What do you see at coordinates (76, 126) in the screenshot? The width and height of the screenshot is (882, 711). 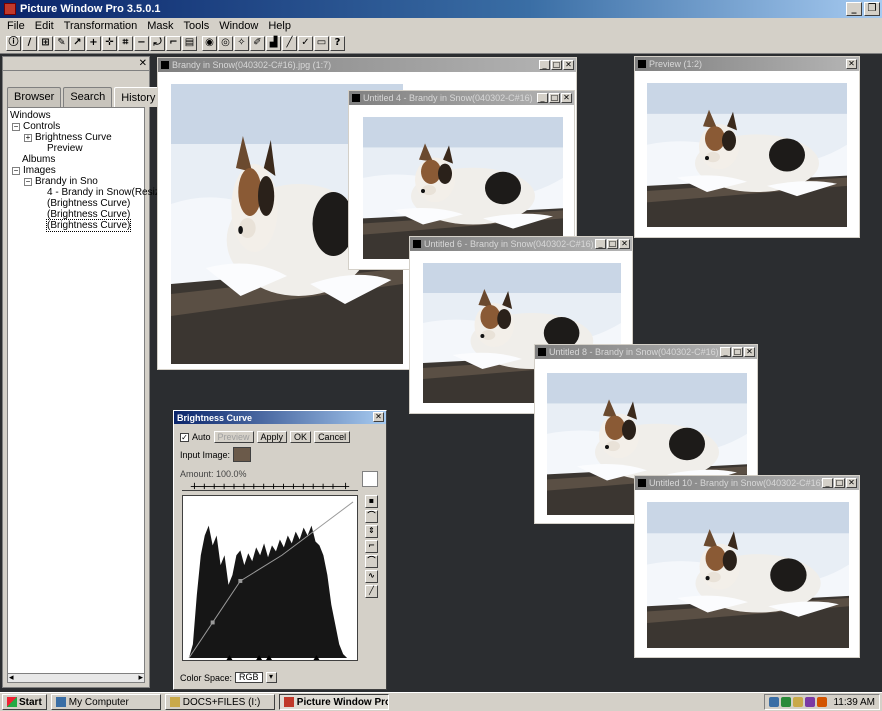 I see `tree-item-controls: − Controls` at bounding box center [76, 126].